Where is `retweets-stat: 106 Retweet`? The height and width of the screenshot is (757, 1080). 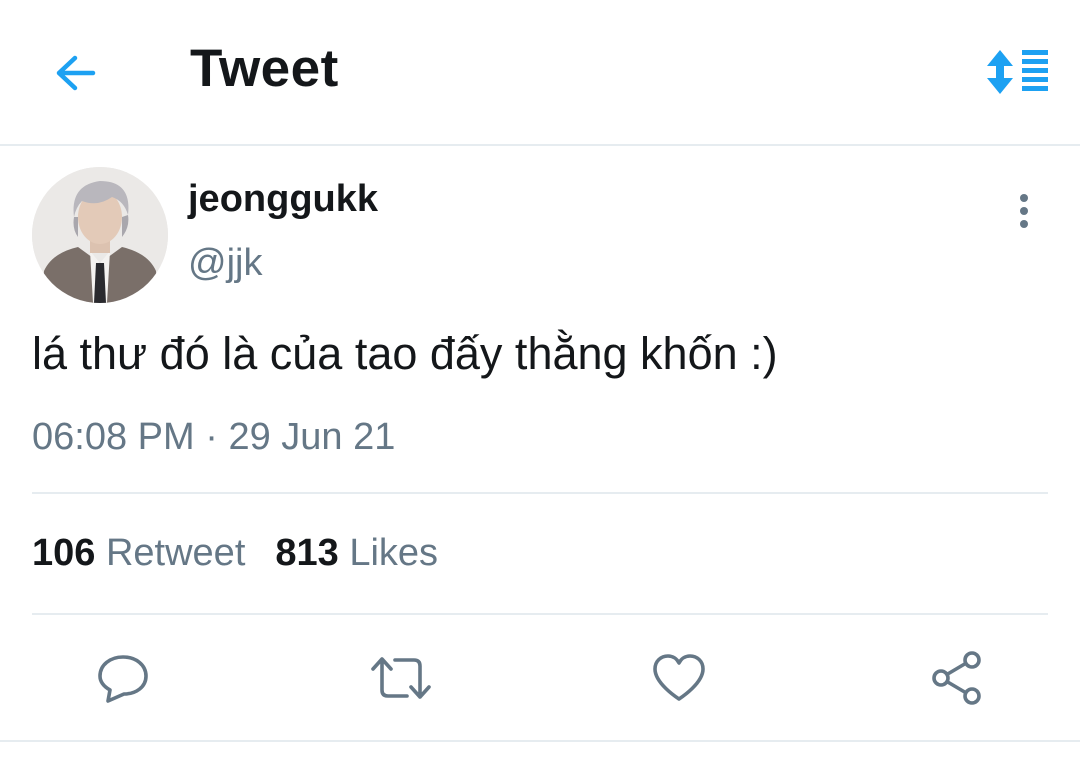 retweets-stat: 106 Retweet is located at coordinates (138, 553).